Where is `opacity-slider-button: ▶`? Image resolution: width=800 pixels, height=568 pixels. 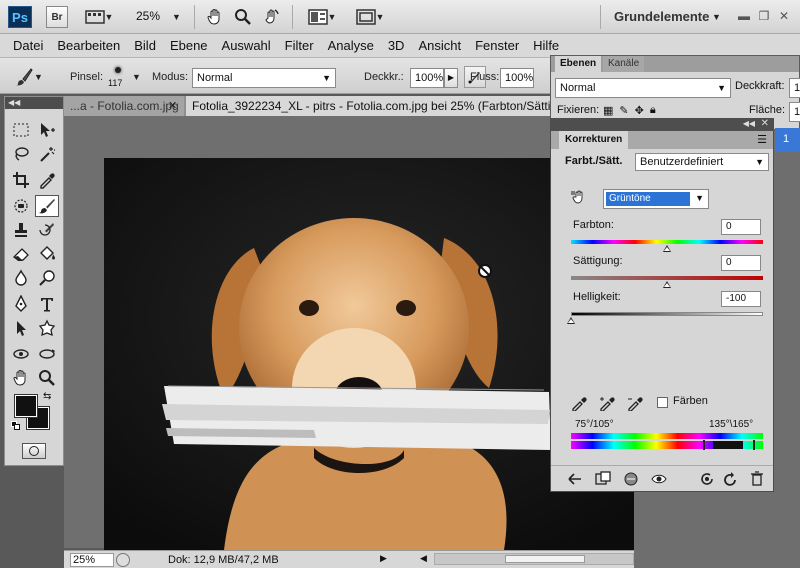 opacity-slider-button: ▶ is located at coordinates (451, 78).